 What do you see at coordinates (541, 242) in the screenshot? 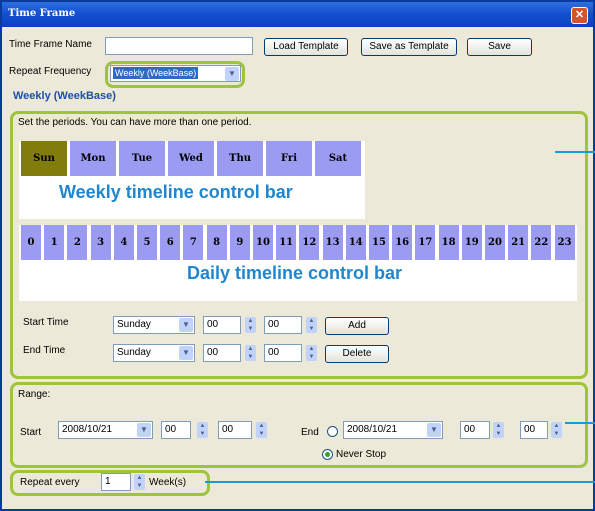
I see `hour-cell: 22` at bounding box center [541, 242].